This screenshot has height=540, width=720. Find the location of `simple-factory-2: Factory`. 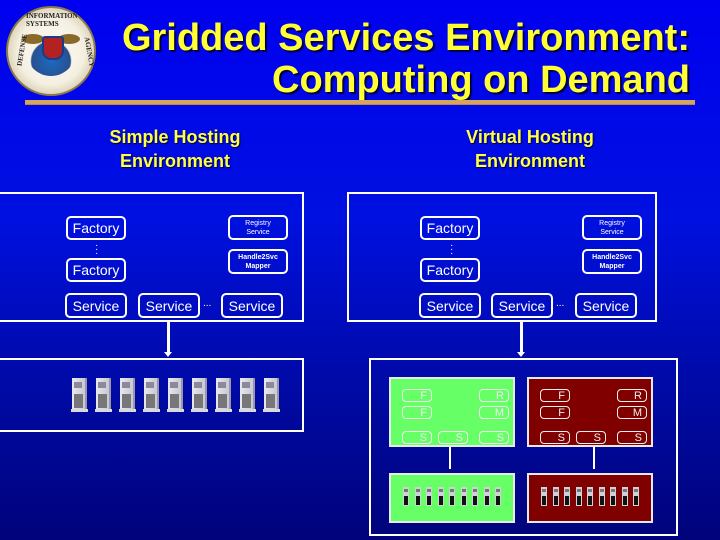

simple-factory-2: Factory is located at coordinates (96, 270).